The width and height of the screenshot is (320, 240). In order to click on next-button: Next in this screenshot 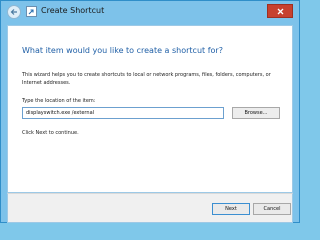, I will do `click(231, 209)`.